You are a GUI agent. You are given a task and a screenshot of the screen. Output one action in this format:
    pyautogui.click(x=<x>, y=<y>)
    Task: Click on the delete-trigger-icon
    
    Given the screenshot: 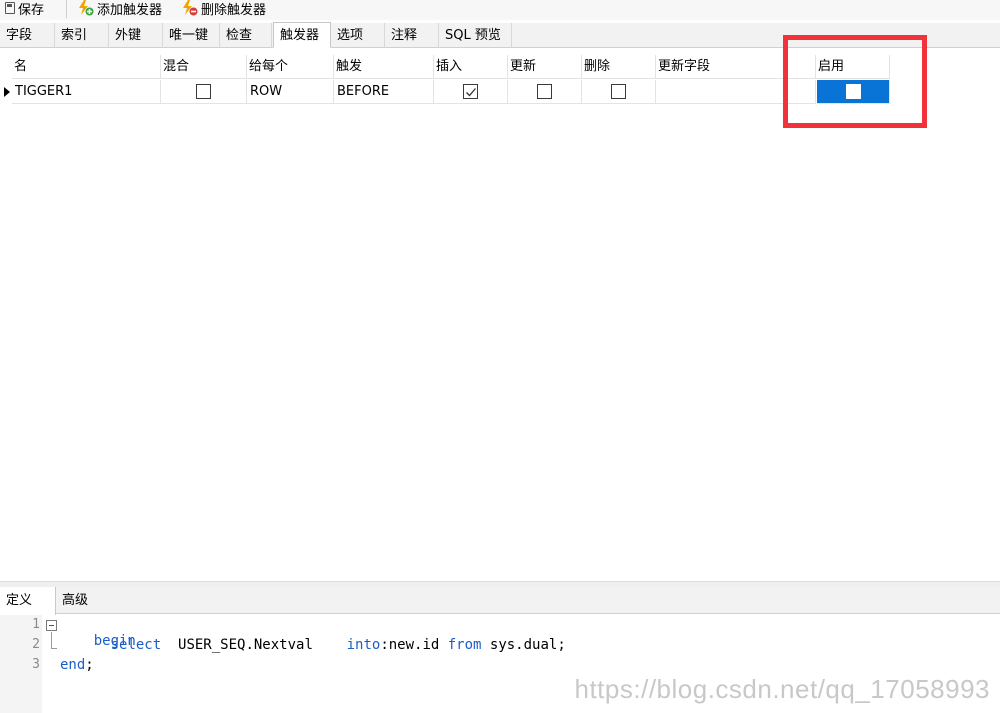 What is the action you would take?
    pyautogui.click(x=190, y=8)
    